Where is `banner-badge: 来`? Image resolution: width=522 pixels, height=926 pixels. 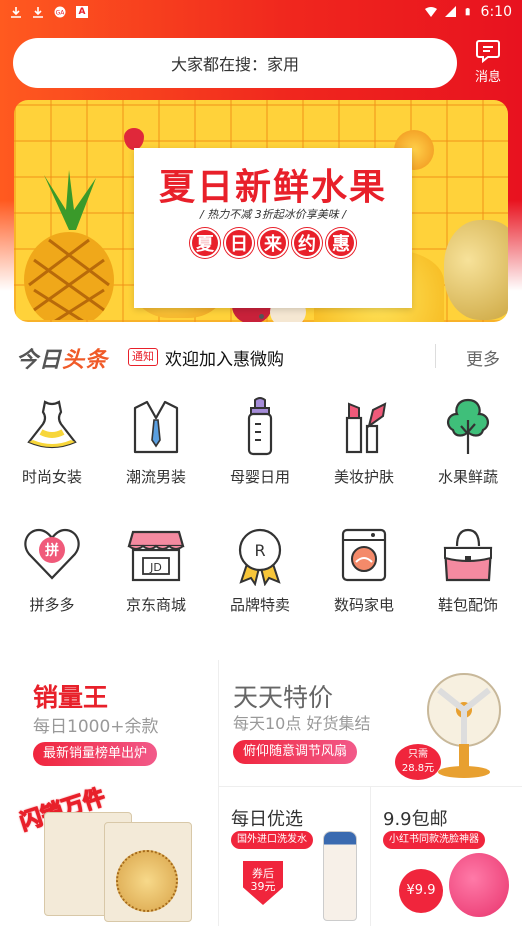
banner-badge: 来 is located at coordinates (273, 243).